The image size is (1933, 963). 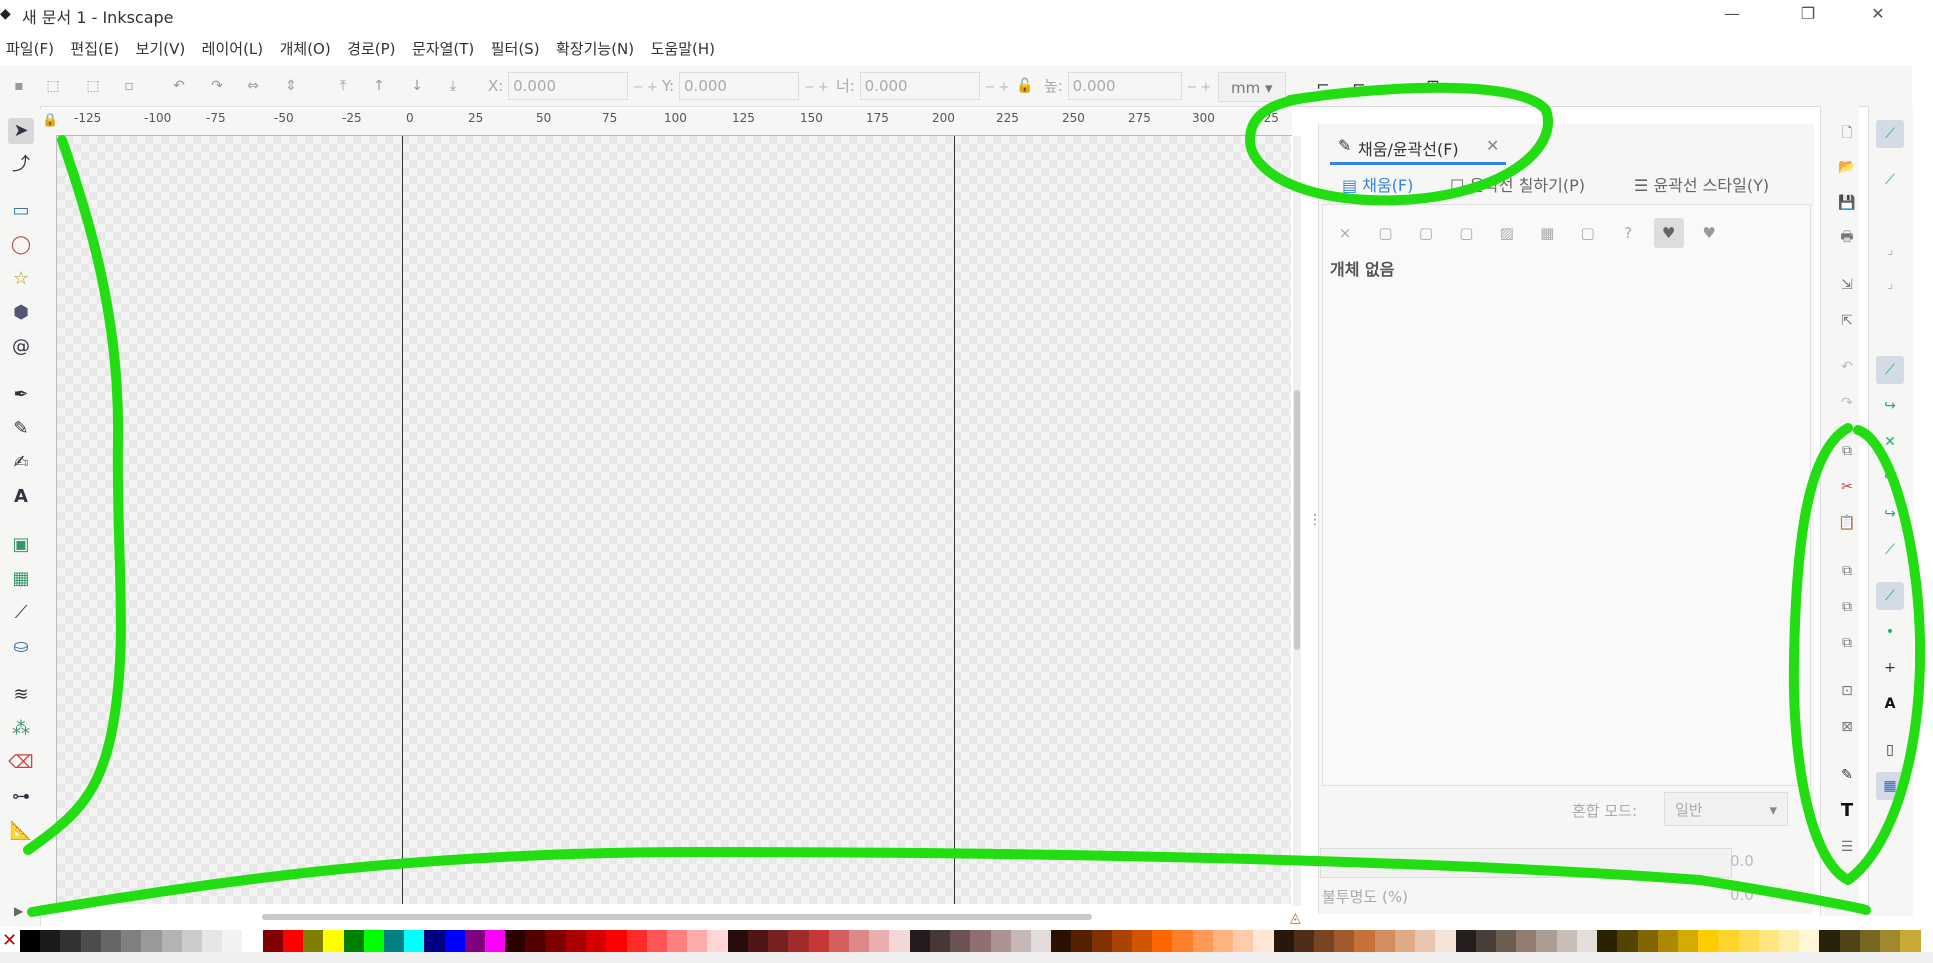 I want to click on menu-view: 보기(V), so click(x=161, y=45).